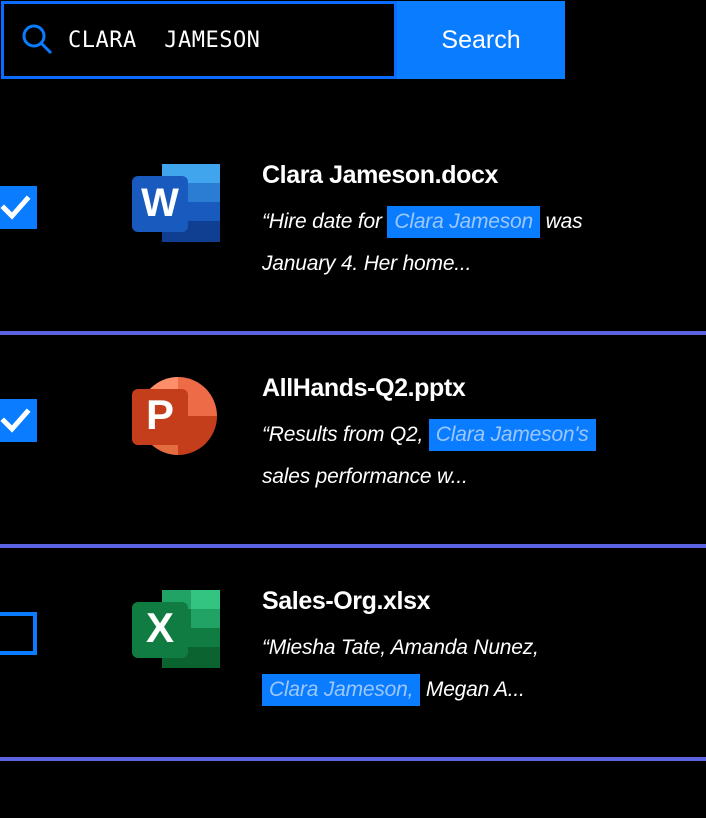 The width and height of the screenshot is (706, 818). What do you see at coordinates (512, 434) in the screenshot?
I see `snippet-highlight: Clara Jameson's` at bounding box center [512, 434].